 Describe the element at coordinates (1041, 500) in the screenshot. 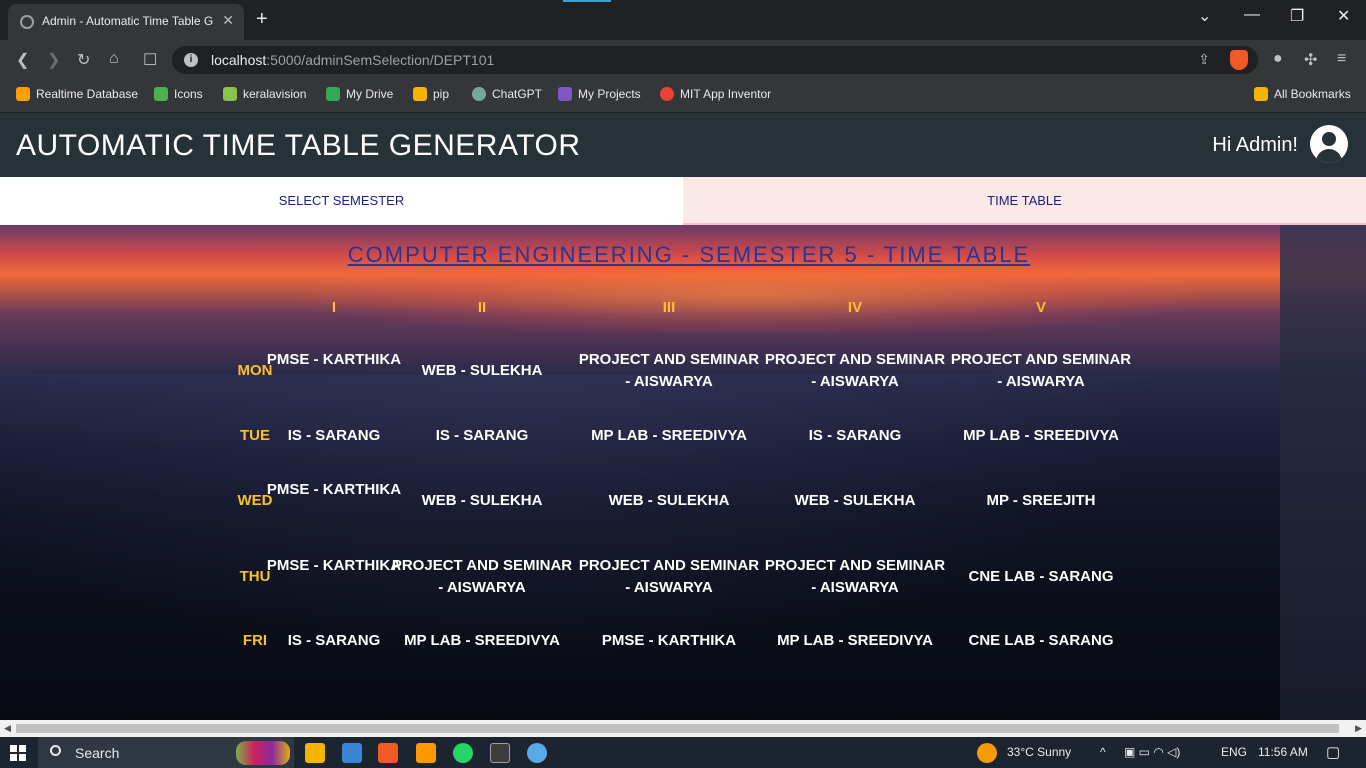

I see `timetable-cell: MP - SREEJITH` at that location.